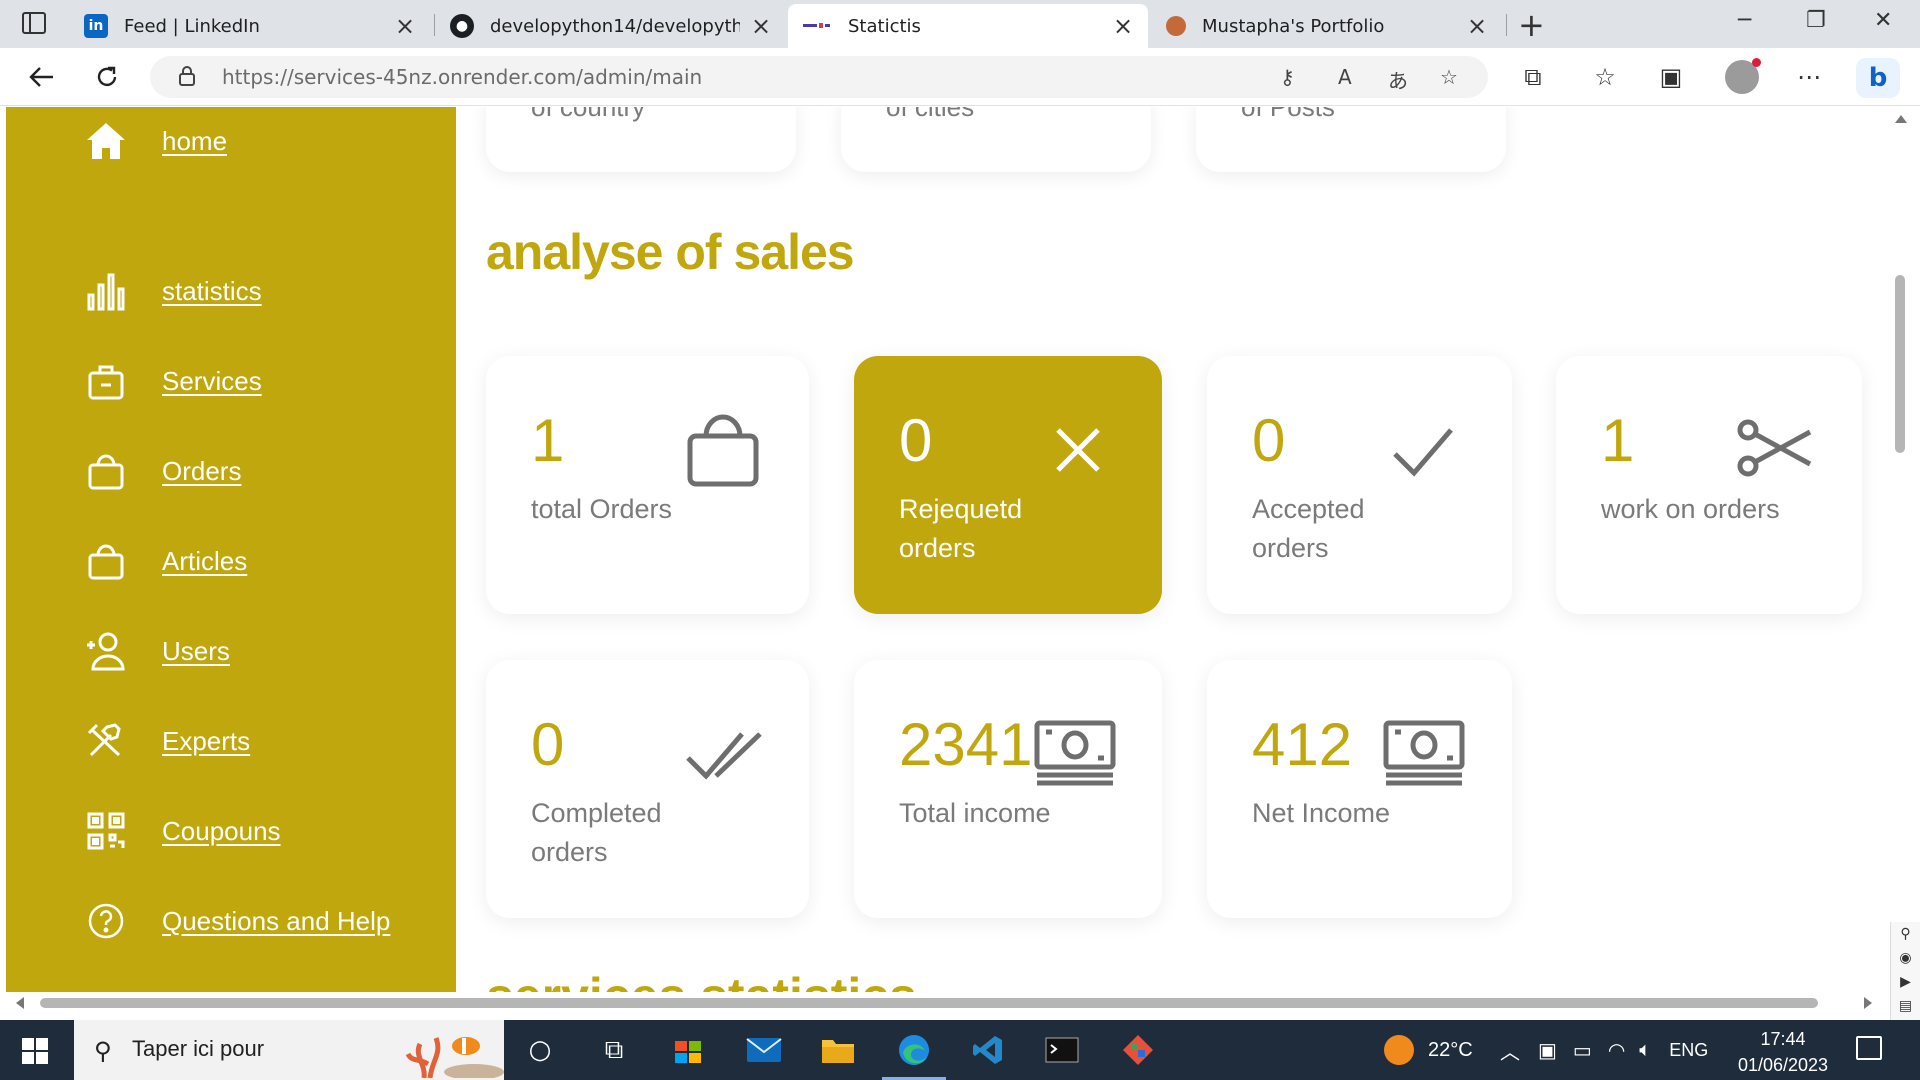  Describe the element at coordinates (1878, 78) in the screenshot. I see `bing-chat-icon: b` at that location.